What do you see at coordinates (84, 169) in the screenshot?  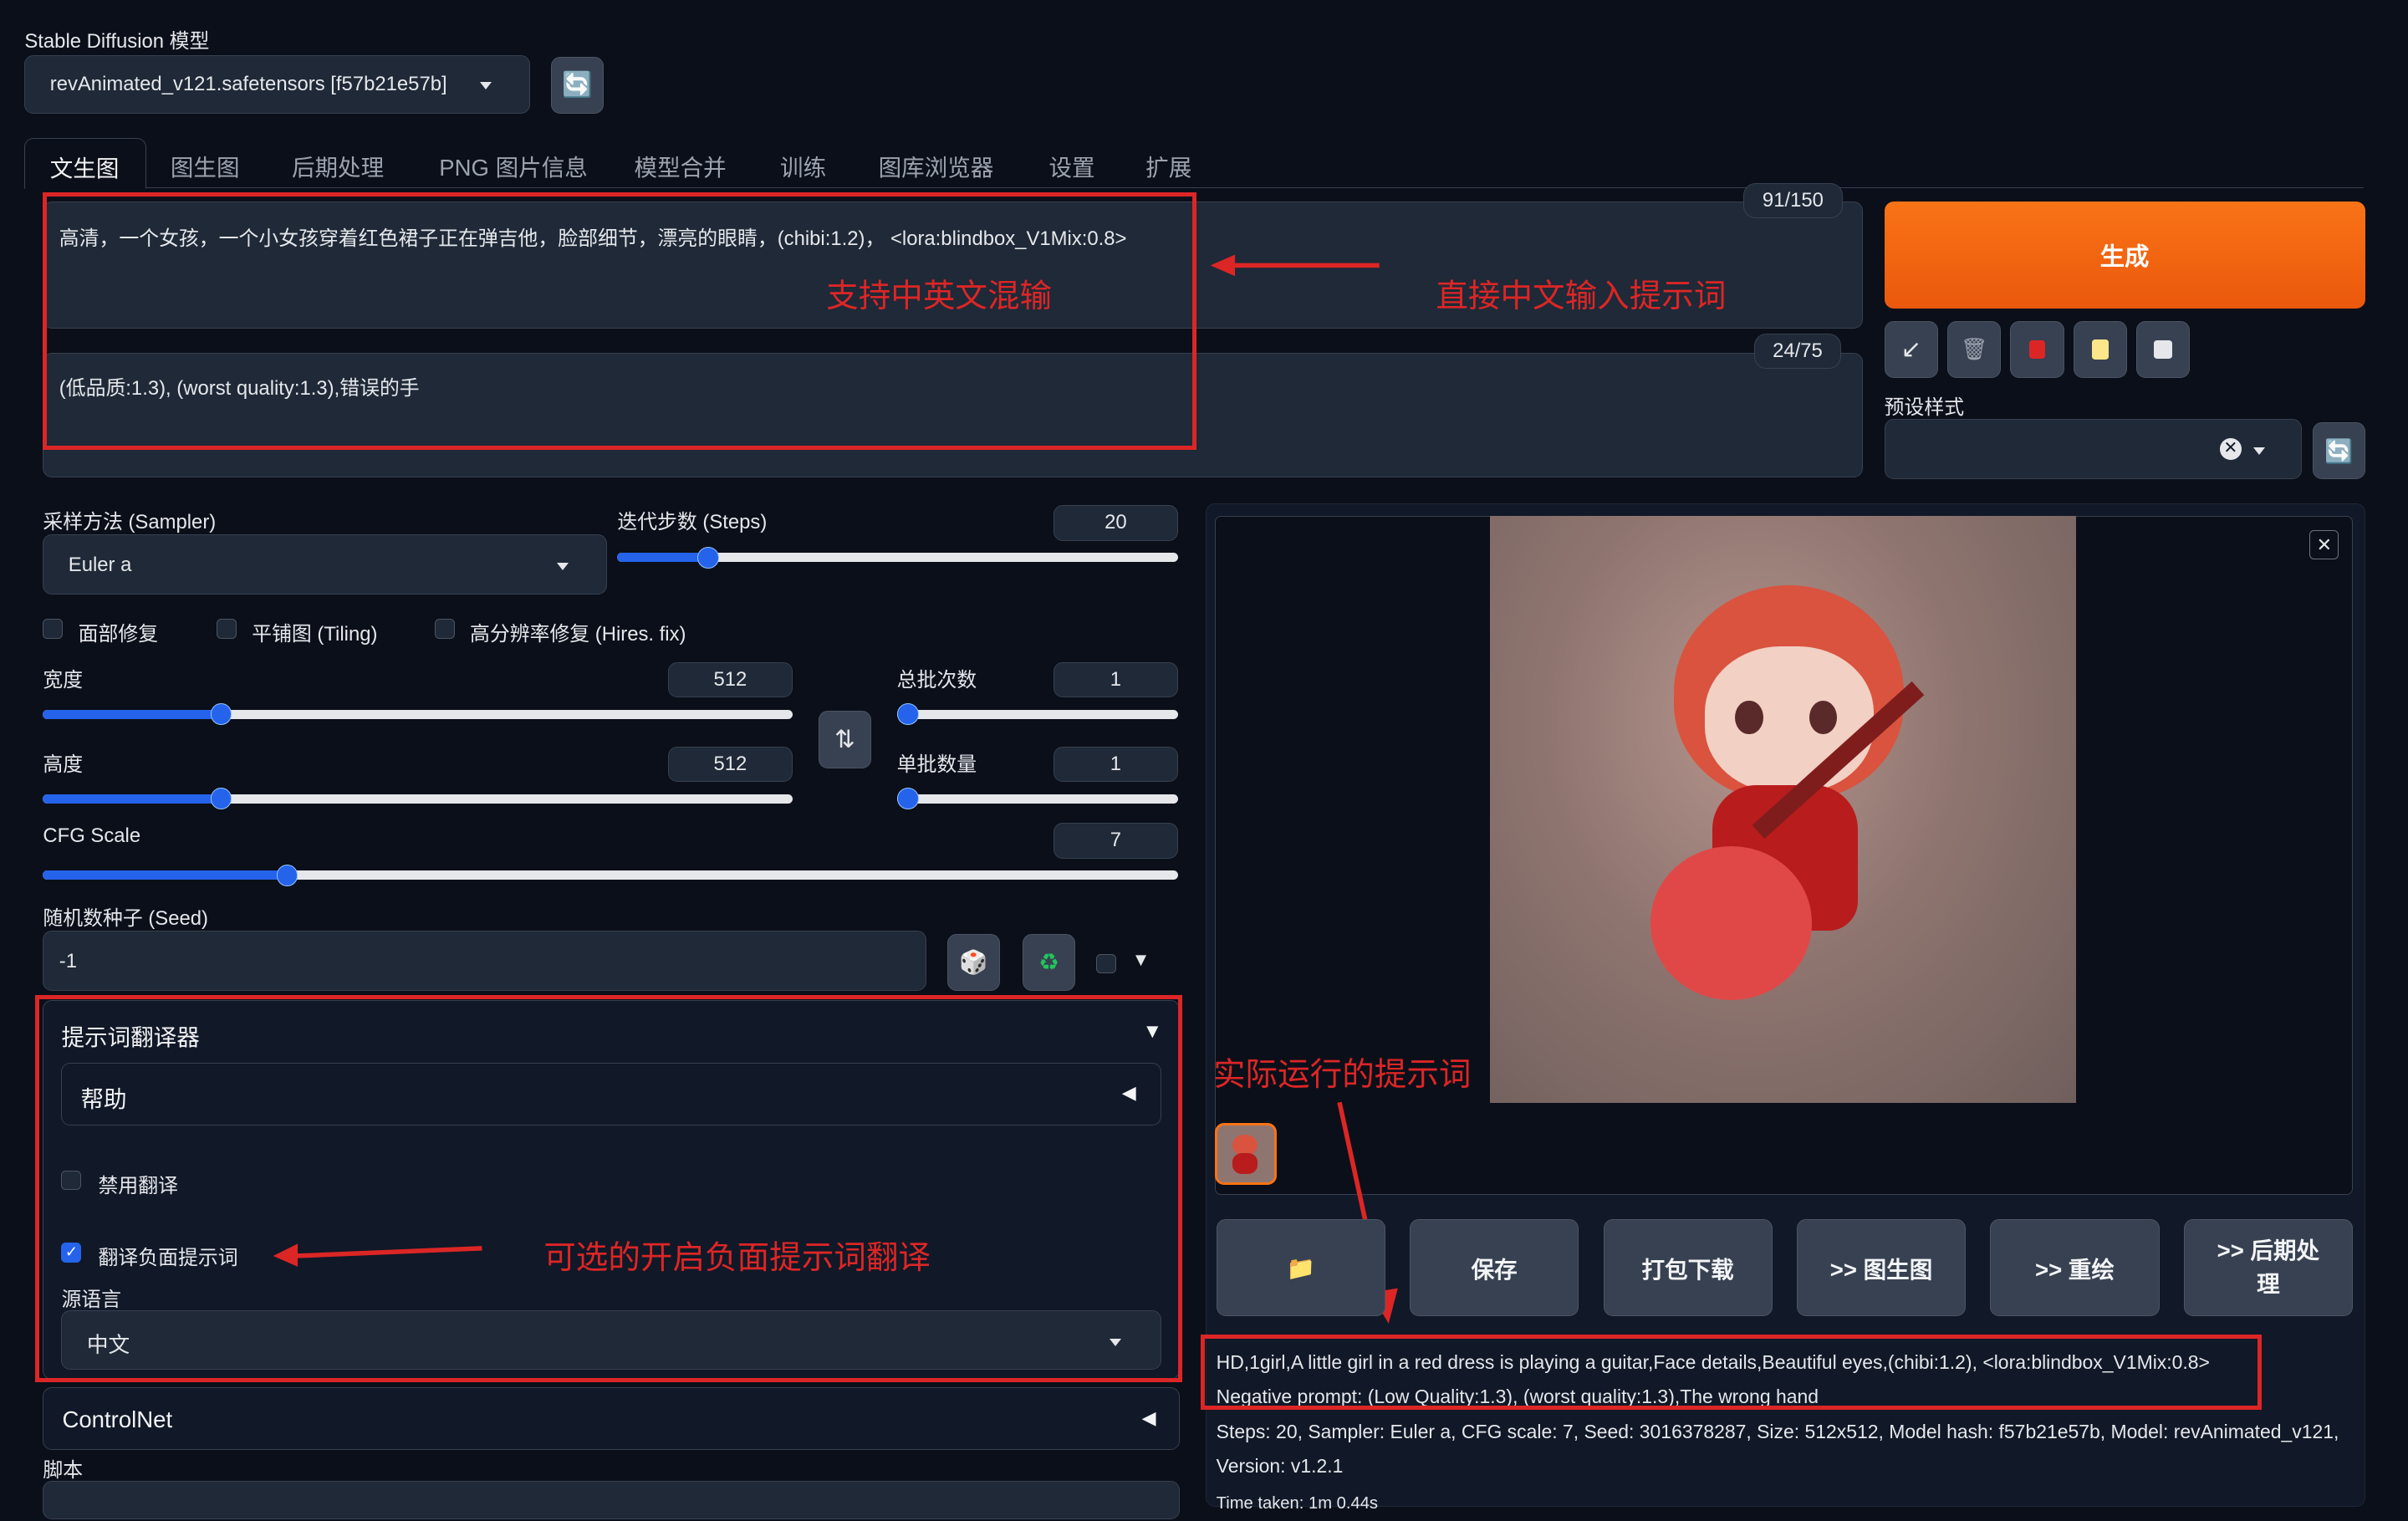 I see `tab-label: 文生图` at bounding box center [84, 169].